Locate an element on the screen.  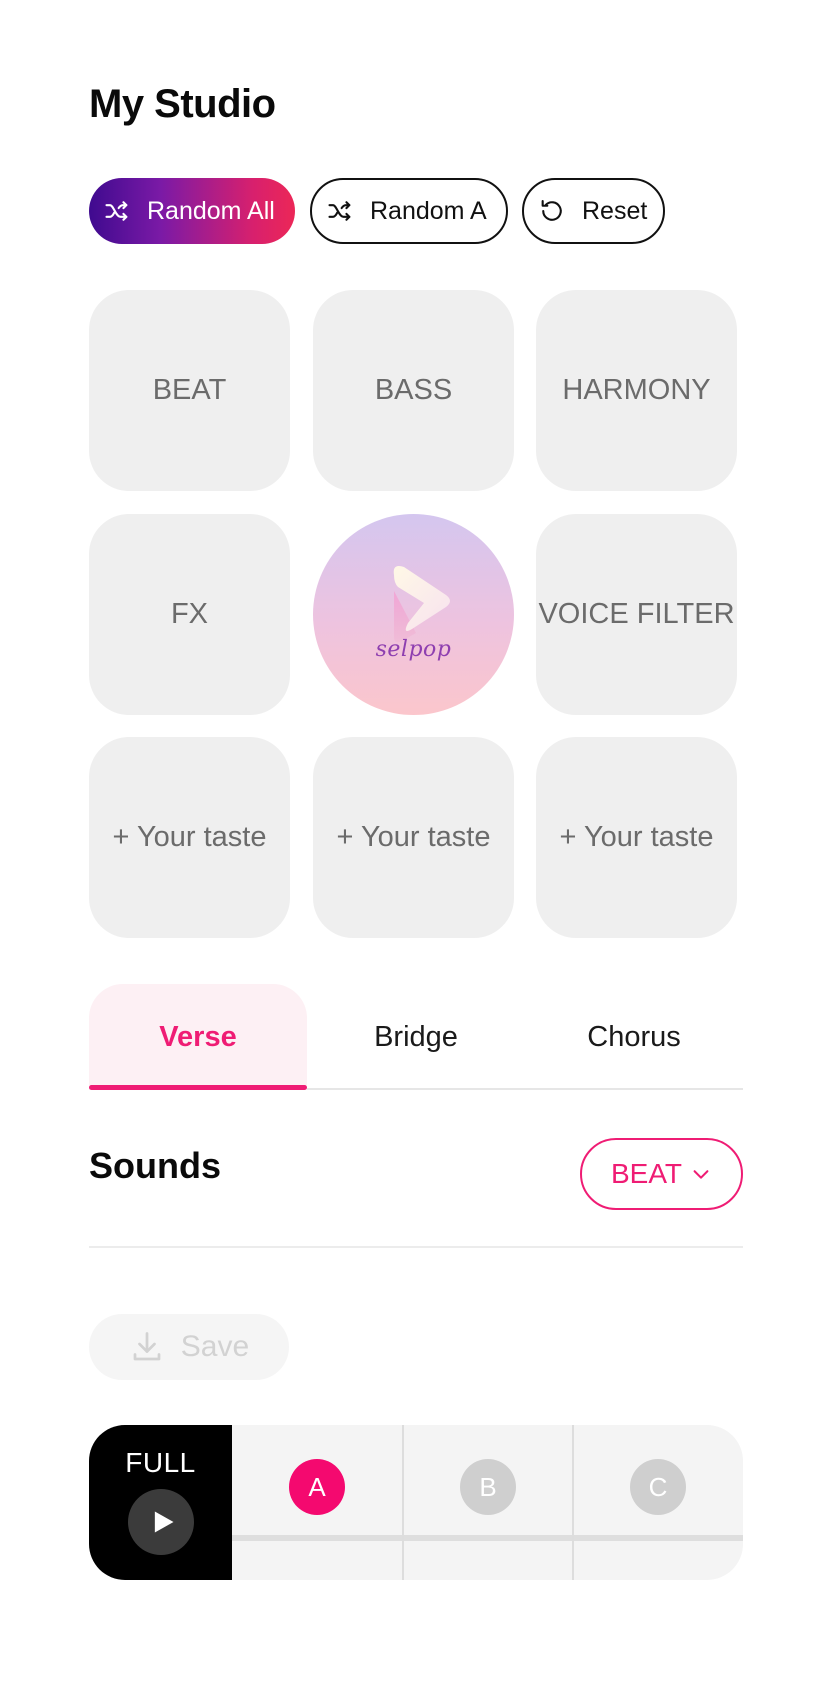
tab-chorus: Chorus is located at coordinates (634, 1037).